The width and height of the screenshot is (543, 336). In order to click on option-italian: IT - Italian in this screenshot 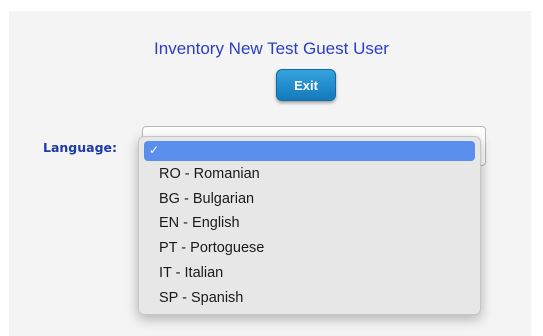, I will do `click(191, 273)`.